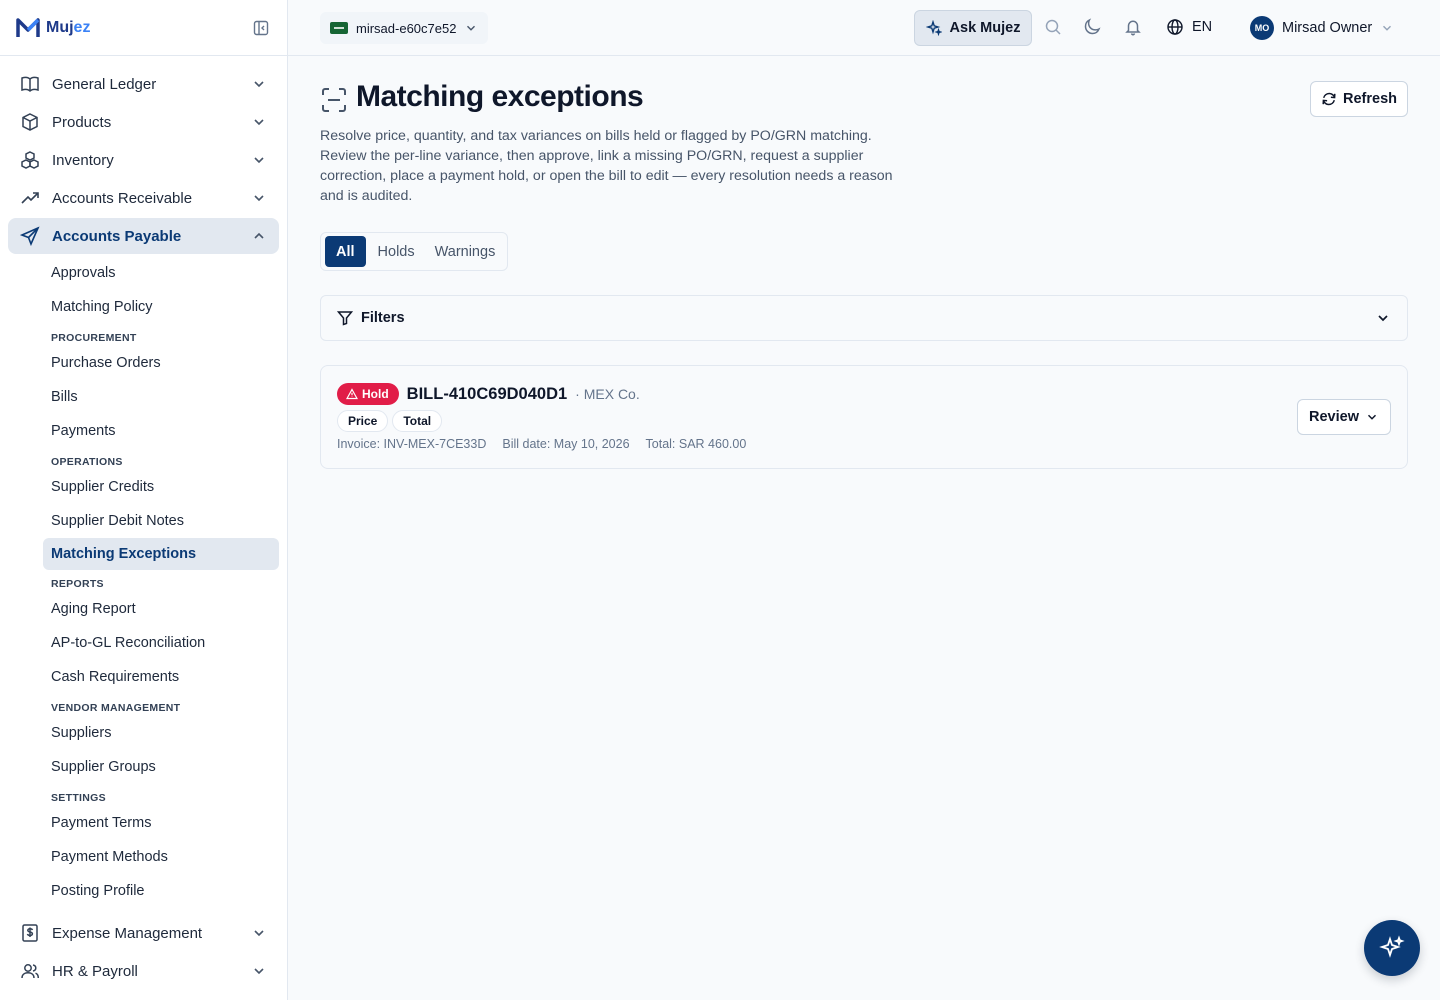  I want to click on sidebar-item-supplier-groups: Supplier Groups, so click(161, 767).